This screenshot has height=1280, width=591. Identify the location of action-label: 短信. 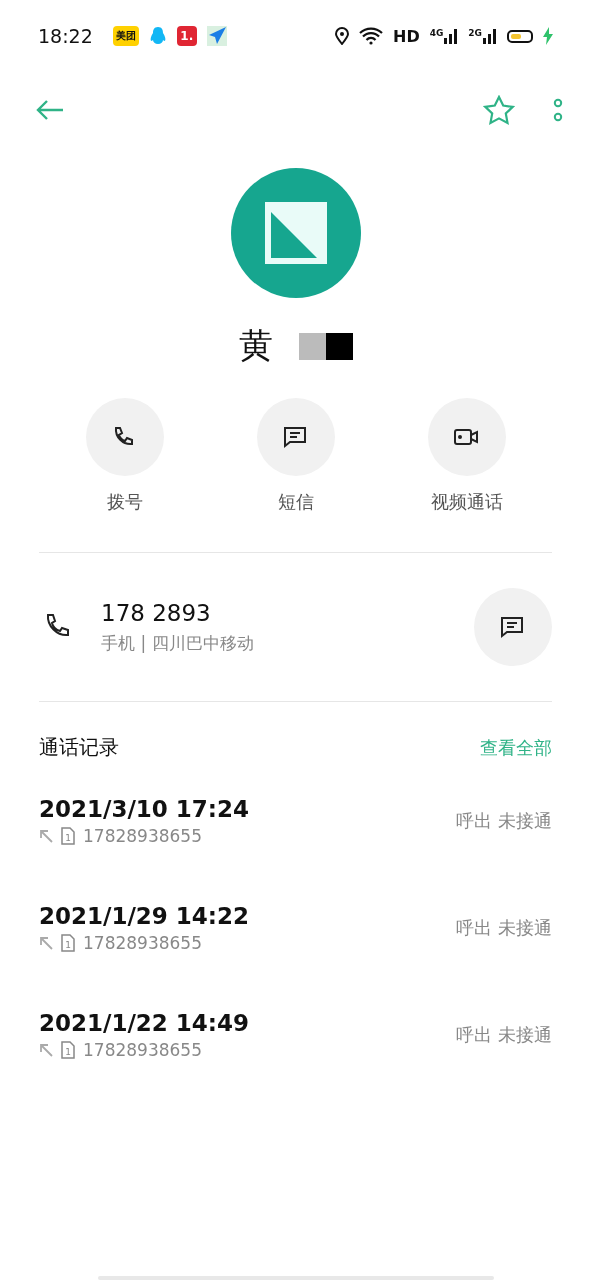
(295, 502).